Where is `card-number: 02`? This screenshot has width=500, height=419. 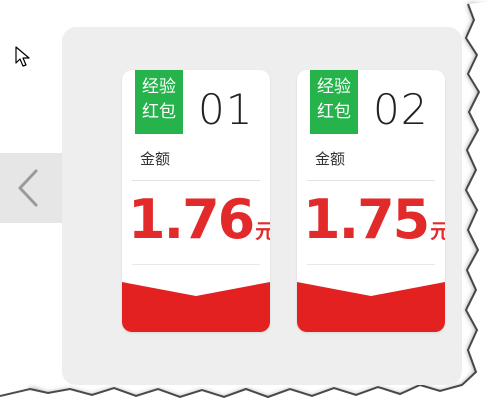
card-number: 02 is located at coordinates (401, 109).